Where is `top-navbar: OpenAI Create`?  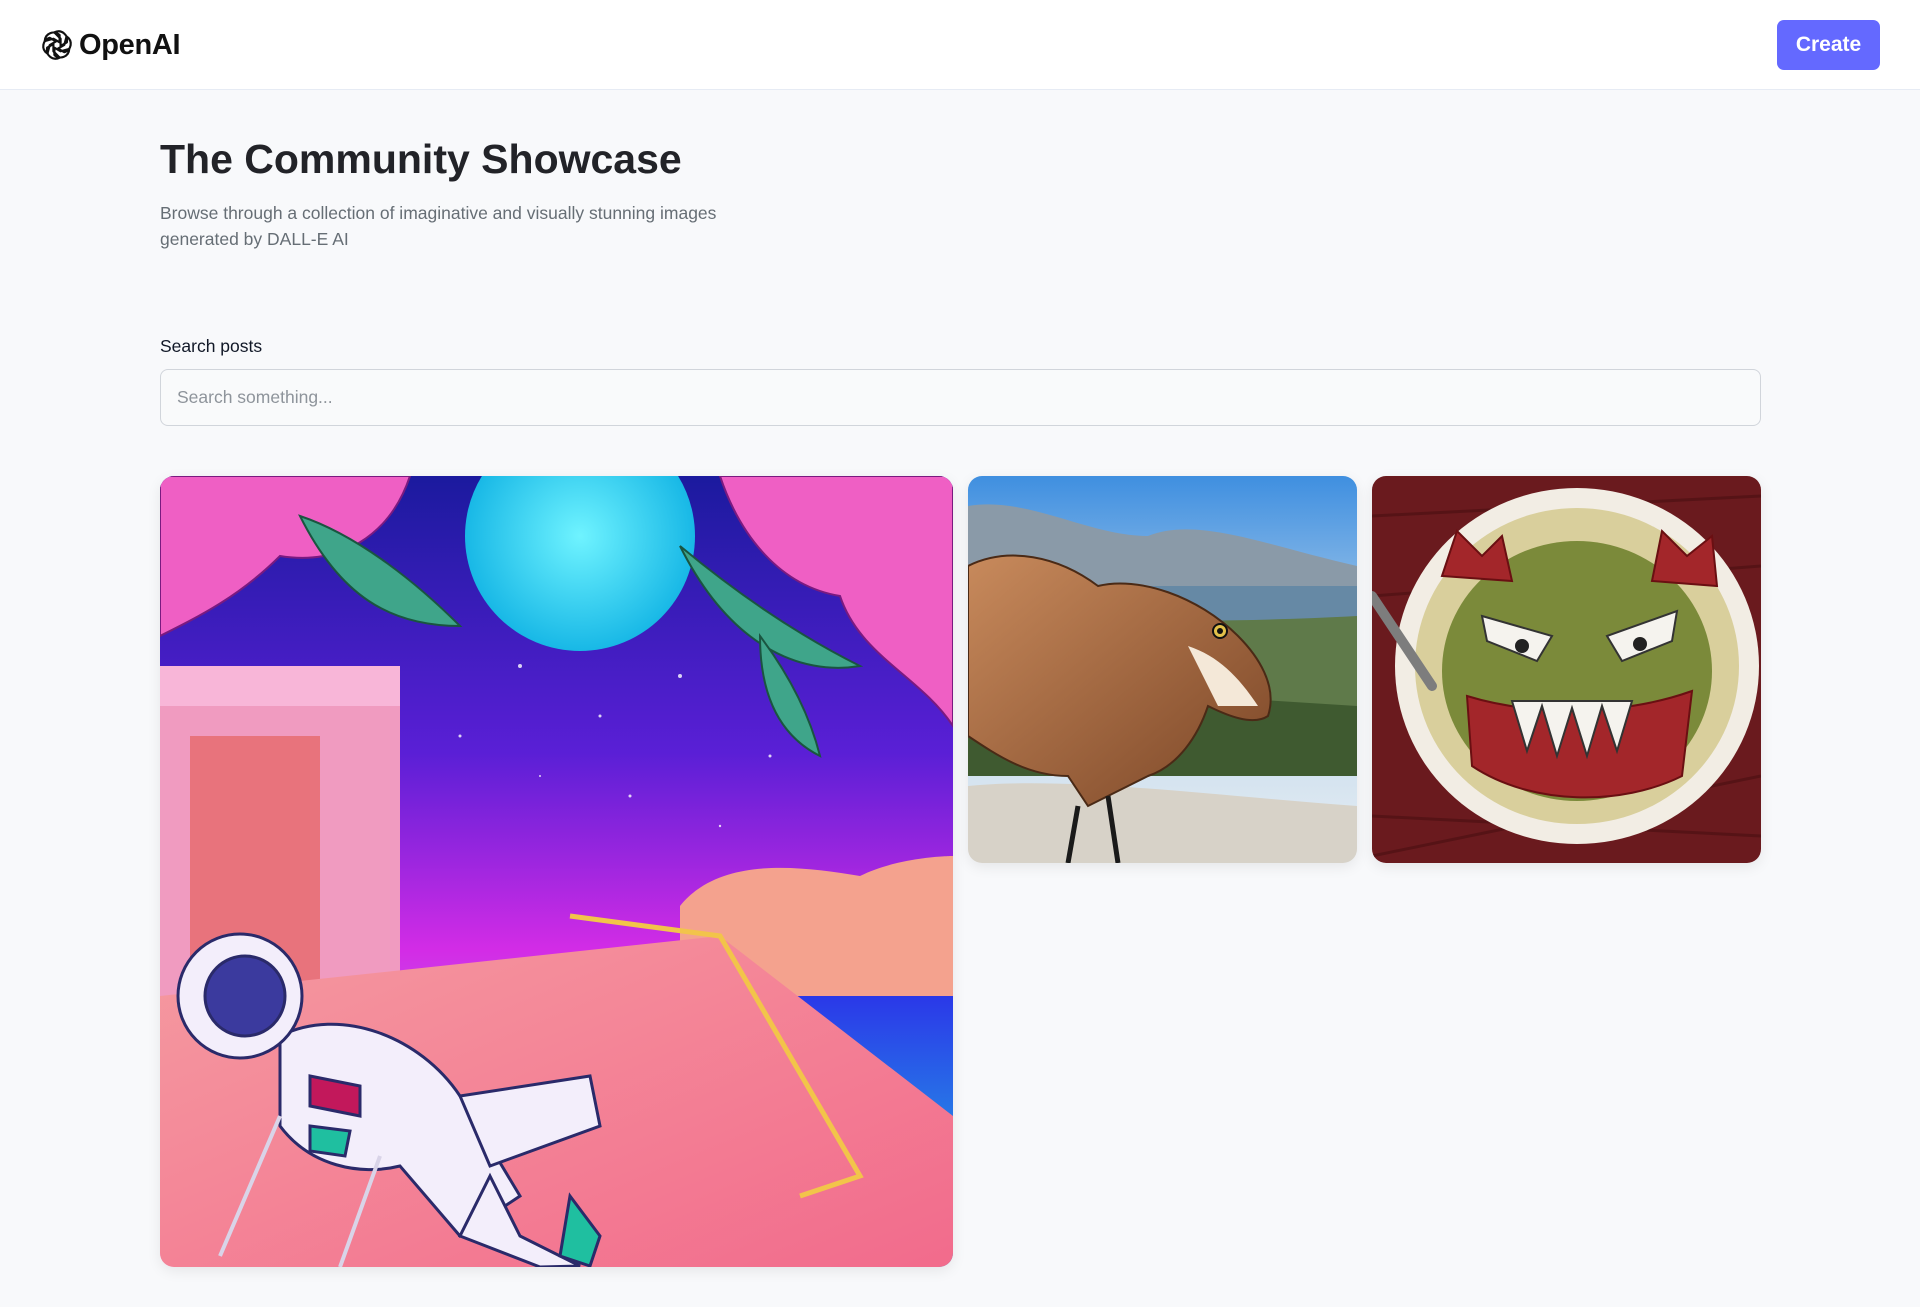 top-navbar: OpenAI Create is located at coordinates (960, 45).